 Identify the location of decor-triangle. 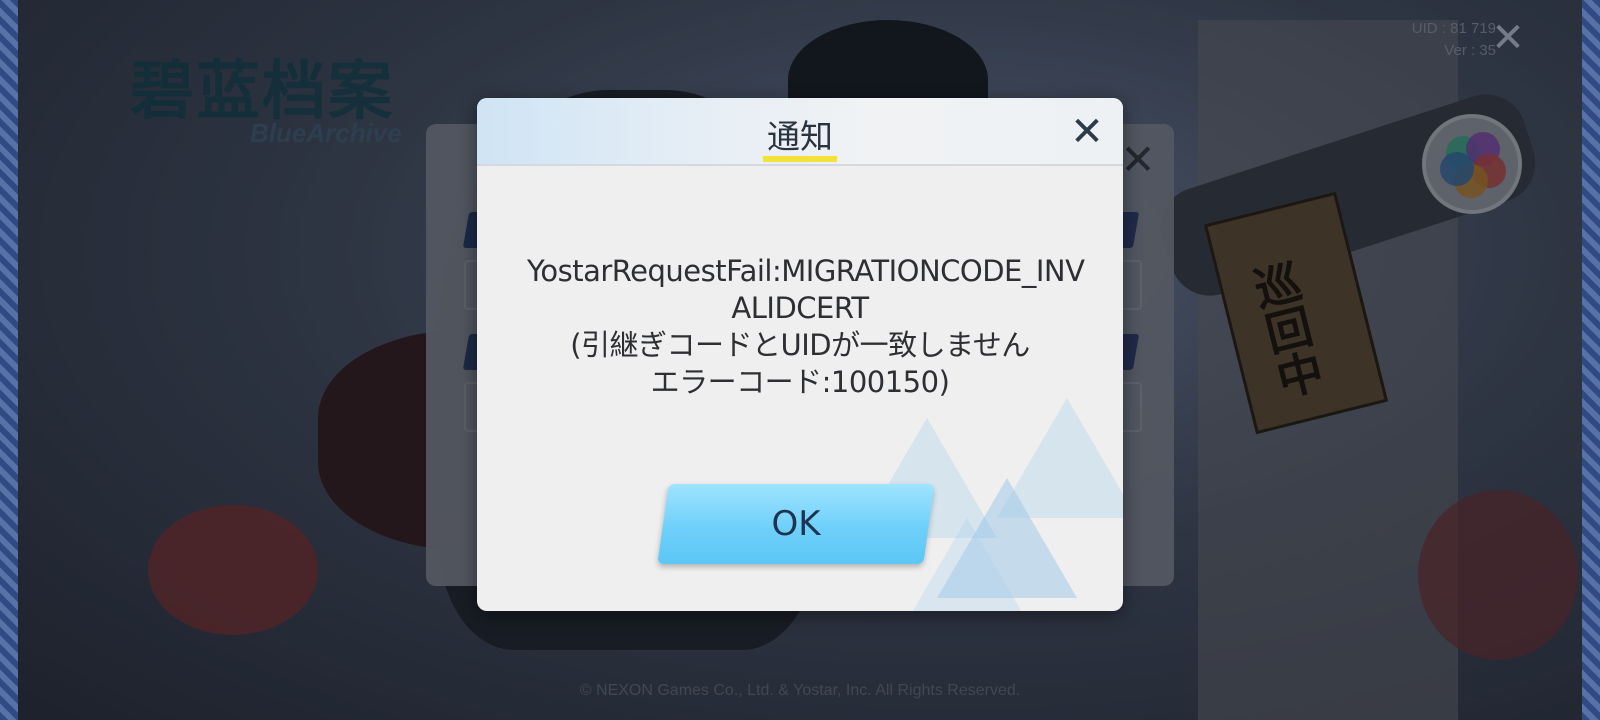
(1060, 458).